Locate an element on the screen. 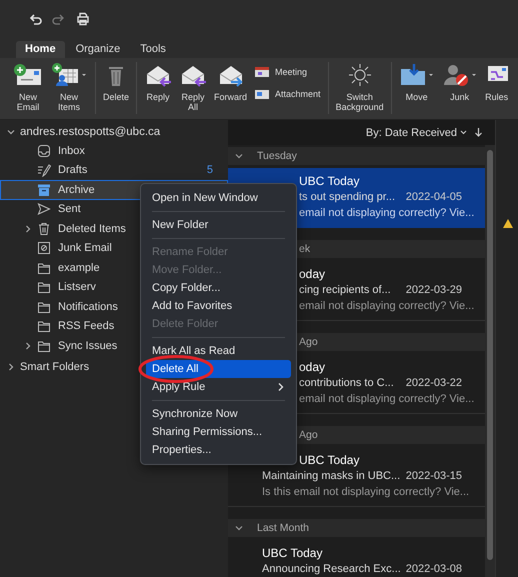 The width and height of the screenshot is (518, 577). ribbon-button: Forward is located at coordinates (230, 82).